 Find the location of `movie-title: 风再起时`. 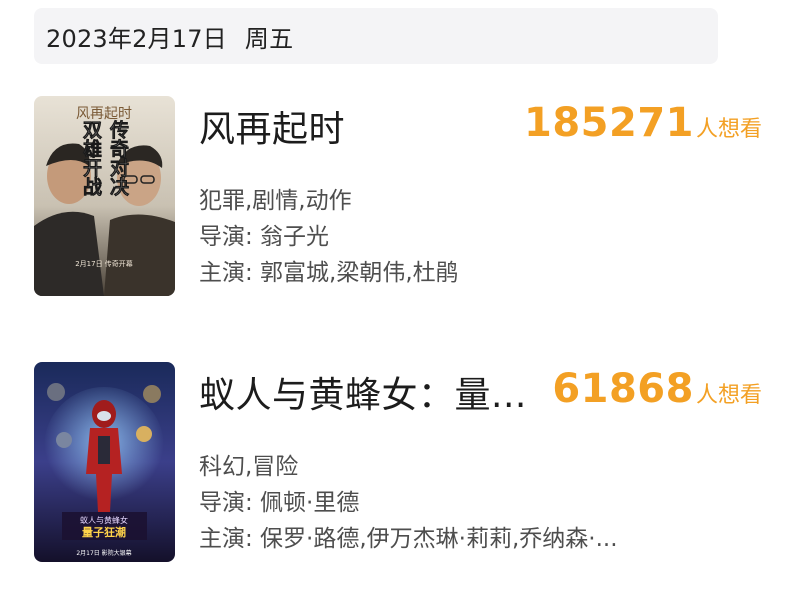

movie-title: 风再起时 is located at coordinates (272, 126).